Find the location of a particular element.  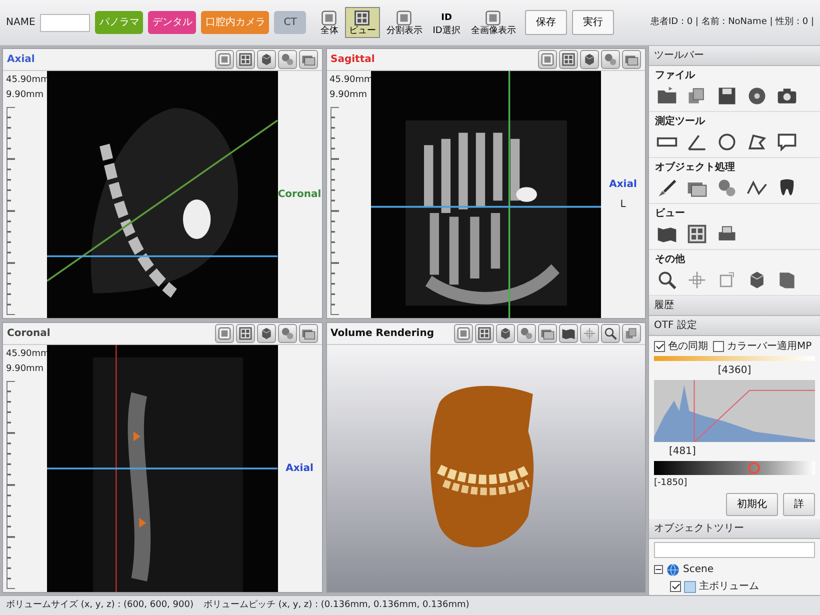

option-label: 色の同期 is located at coordinates (688, 347).